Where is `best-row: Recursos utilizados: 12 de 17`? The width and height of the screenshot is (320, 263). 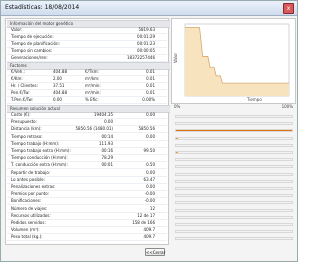
best-row: Recursos utilizados: 12 de 17 is located at coordinates (87, 216).